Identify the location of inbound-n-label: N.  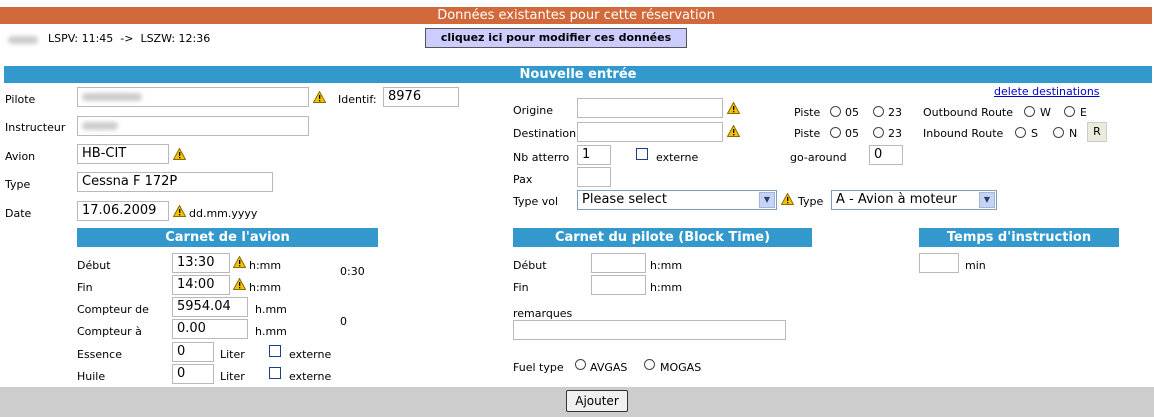
(1073, 133).